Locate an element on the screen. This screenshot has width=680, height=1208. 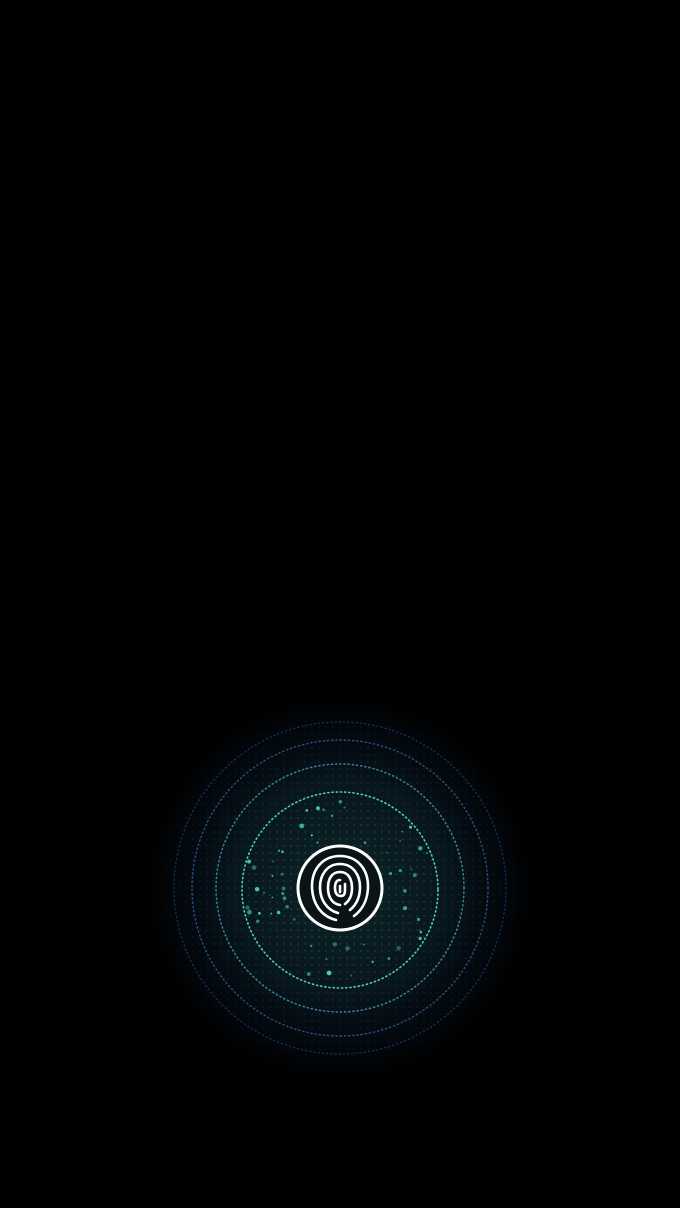
fingerprint-icon is located at coordinates (340, 888).